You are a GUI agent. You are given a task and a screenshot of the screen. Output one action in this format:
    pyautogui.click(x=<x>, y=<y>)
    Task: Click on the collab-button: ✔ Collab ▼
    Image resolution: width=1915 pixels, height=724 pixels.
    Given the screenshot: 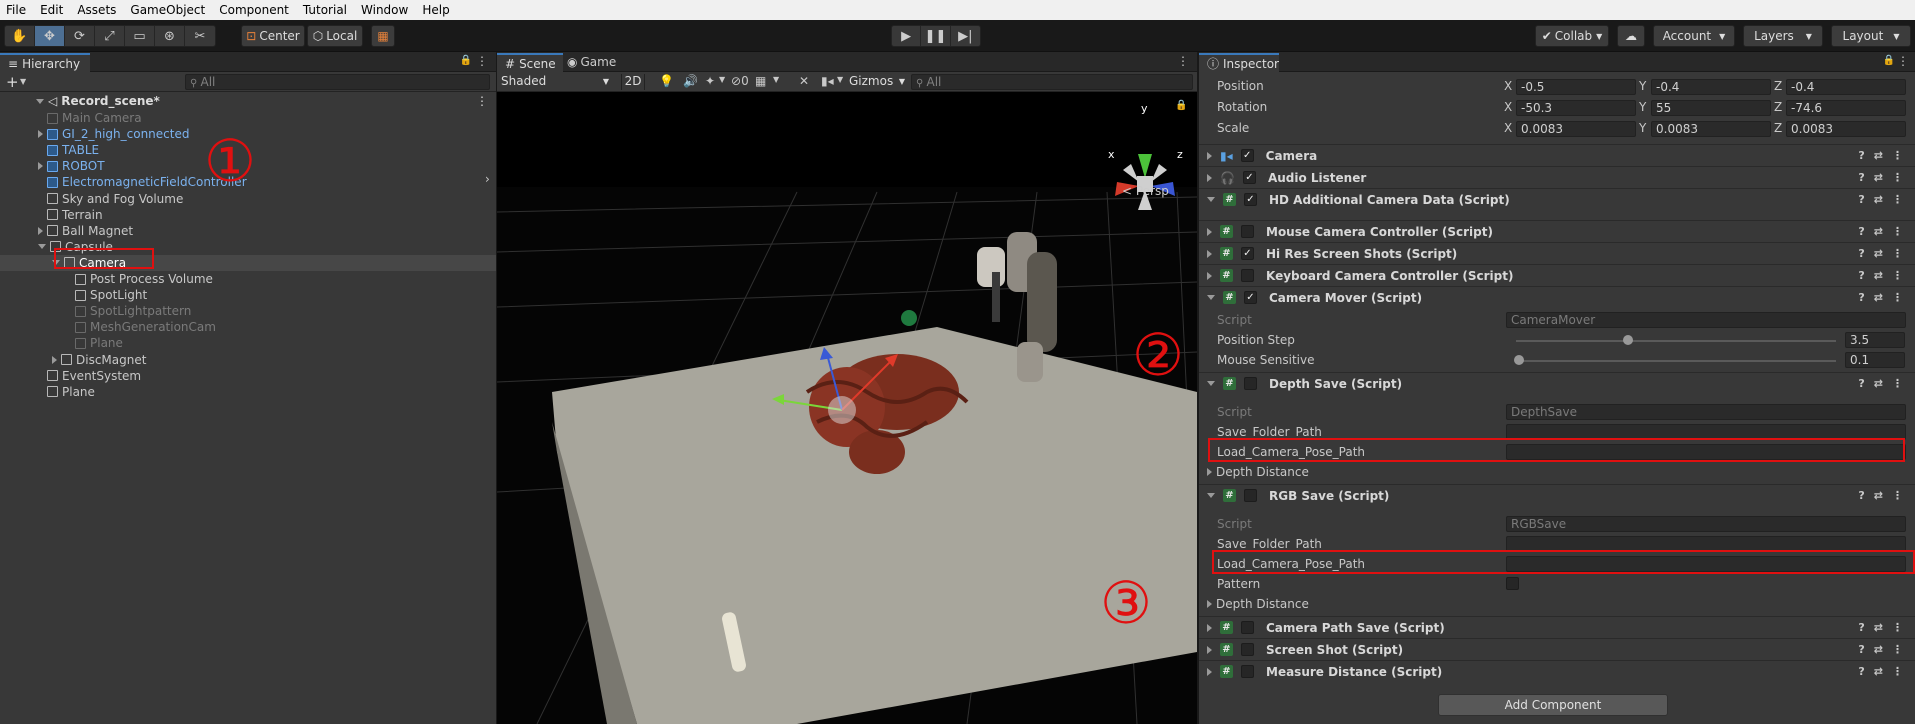 What is the action you would take?
    pyautogui.click(x=1572, y=36)
    